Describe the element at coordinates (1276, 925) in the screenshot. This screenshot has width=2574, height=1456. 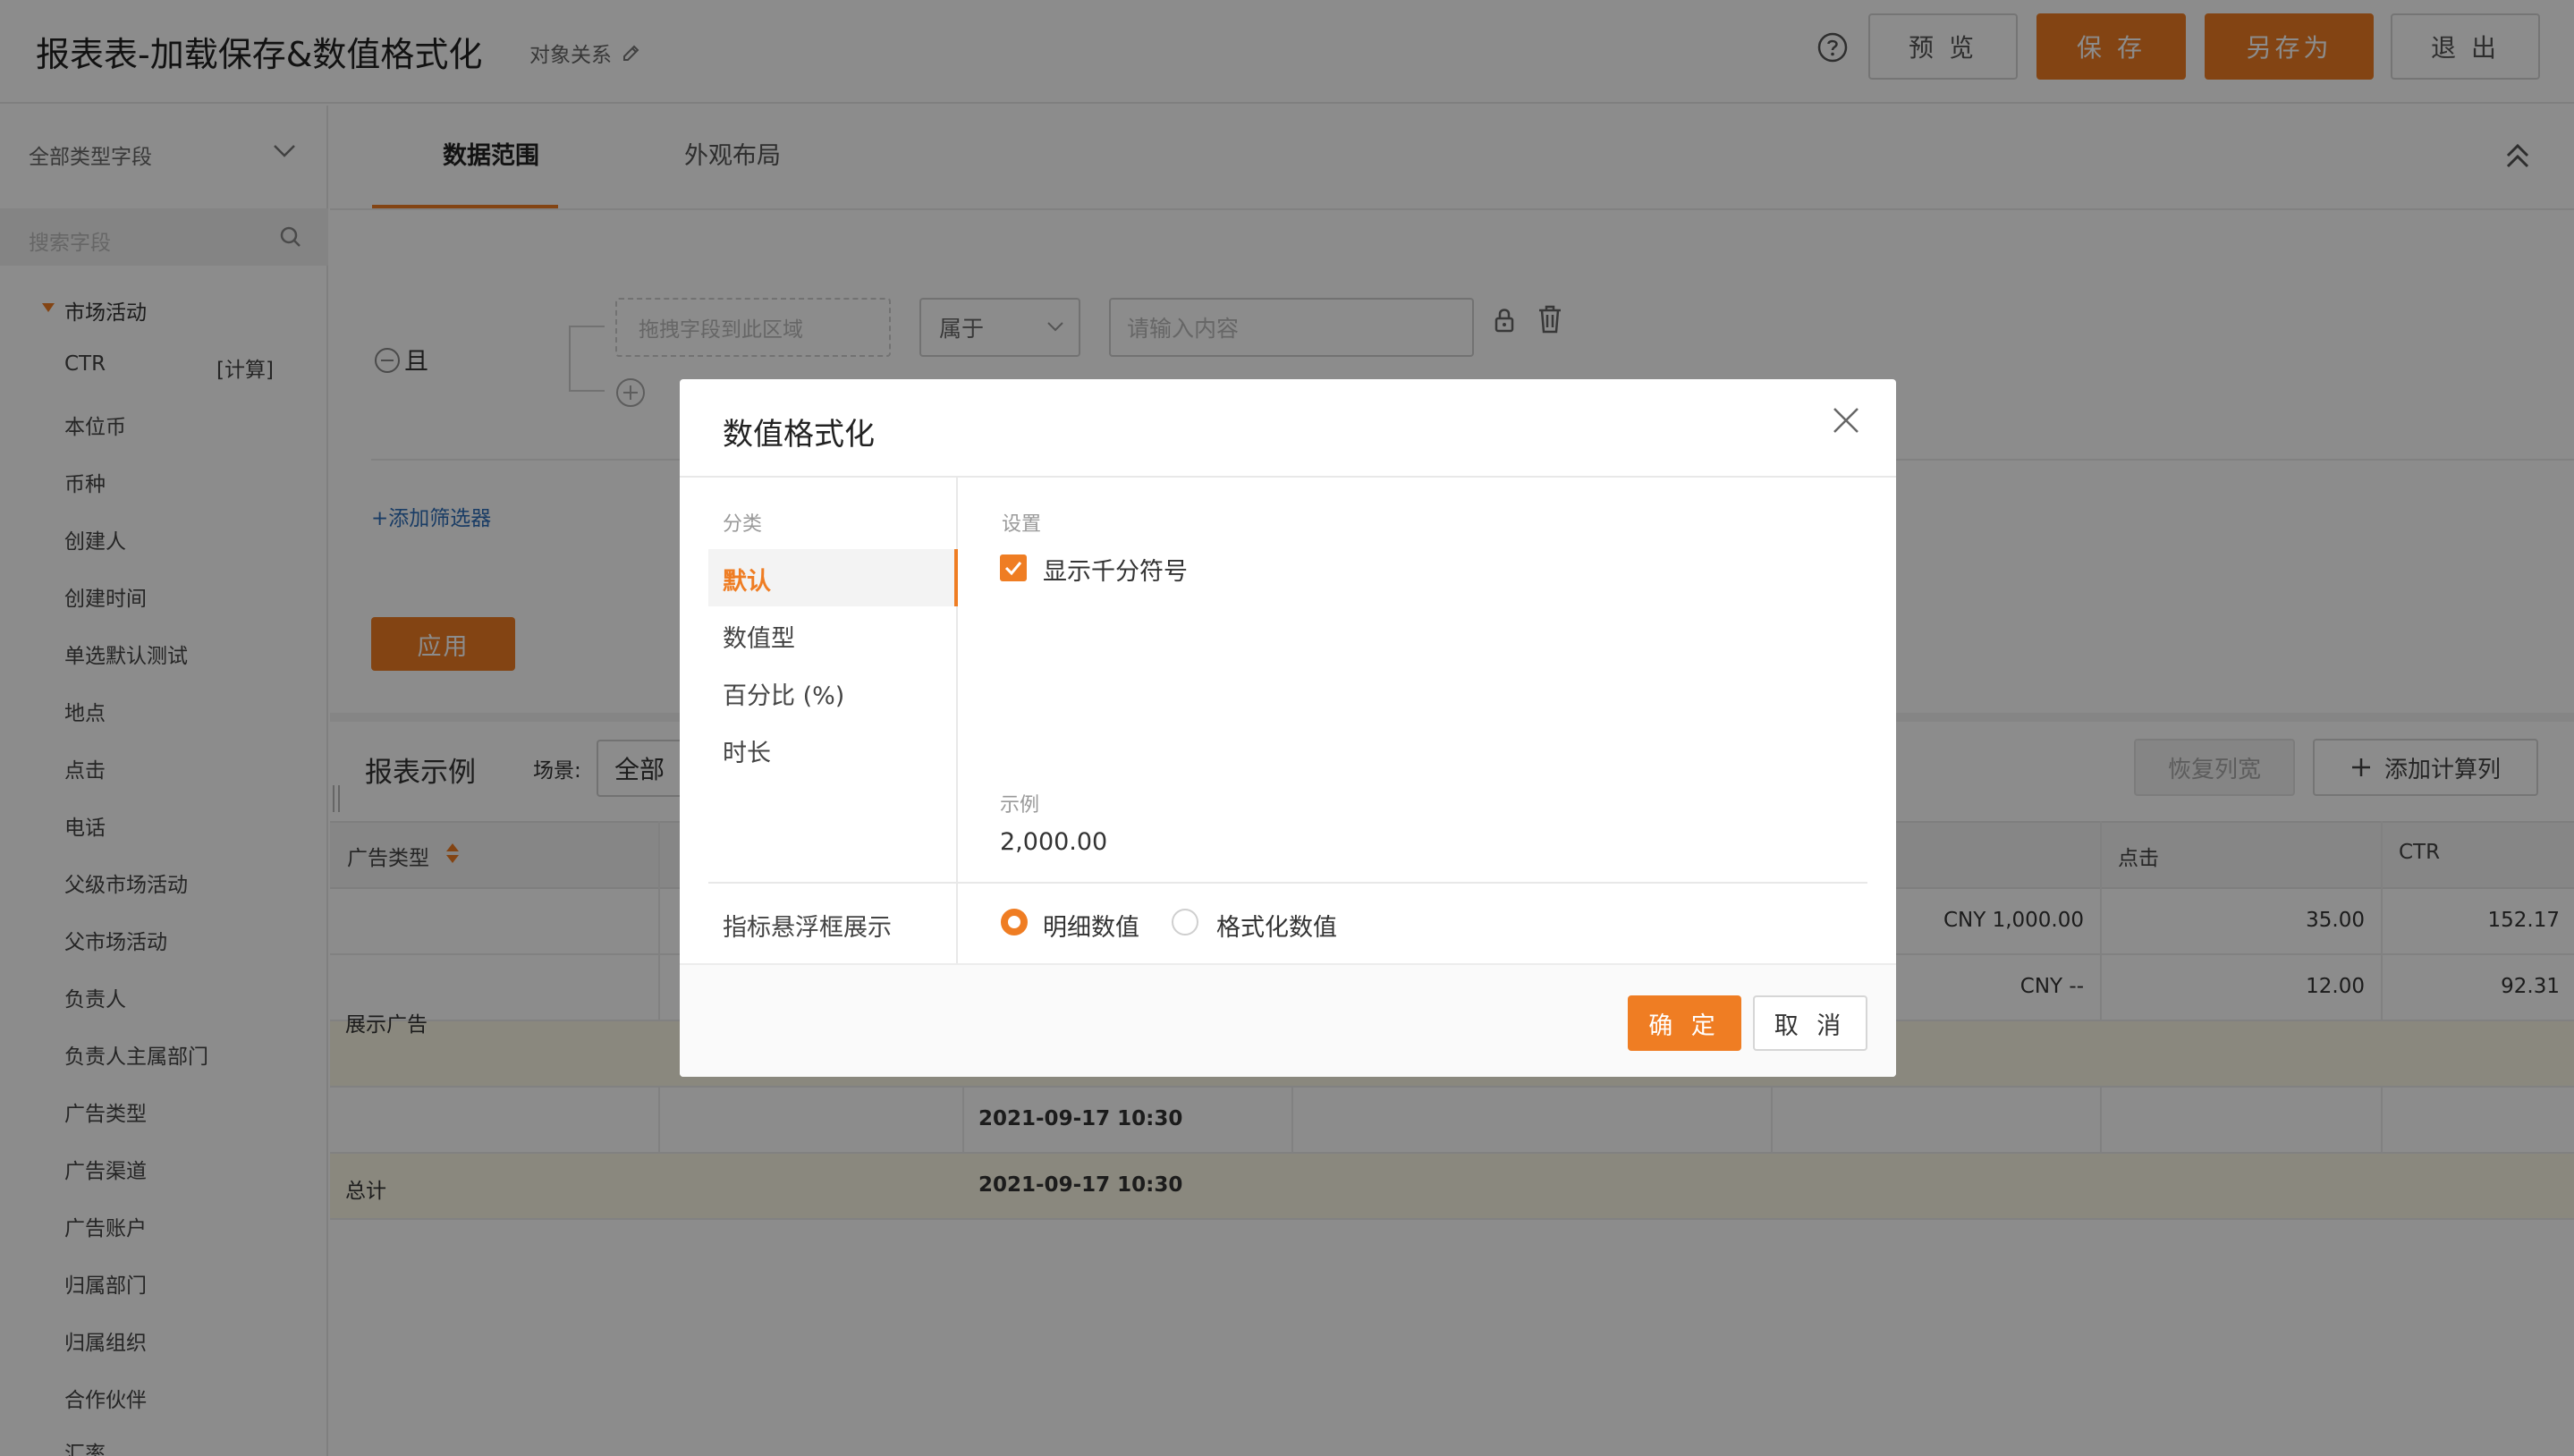
I see `radio-formatted-value-label: 格式化数值` at that location.